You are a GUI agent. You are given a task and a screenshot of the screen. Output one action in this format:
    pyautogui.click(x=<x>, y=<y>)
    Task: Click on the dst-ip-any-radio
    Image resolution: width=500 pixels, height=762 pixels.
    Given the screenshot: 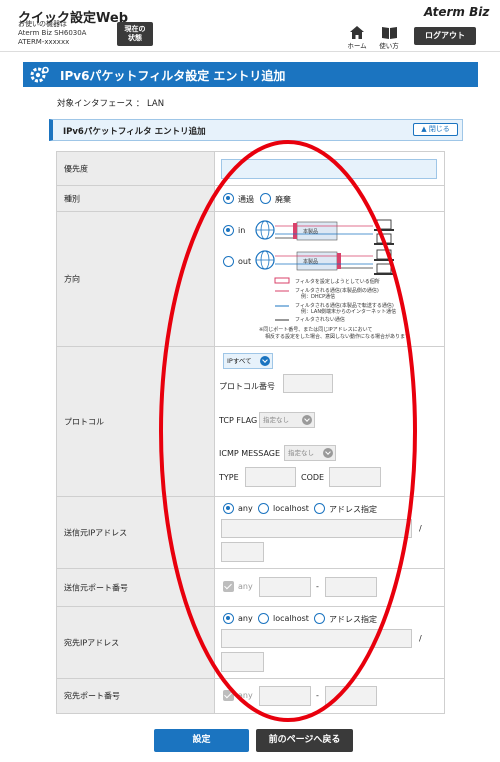 What is the action you would take?
    pyautogui.click(x=228, y=618)
    